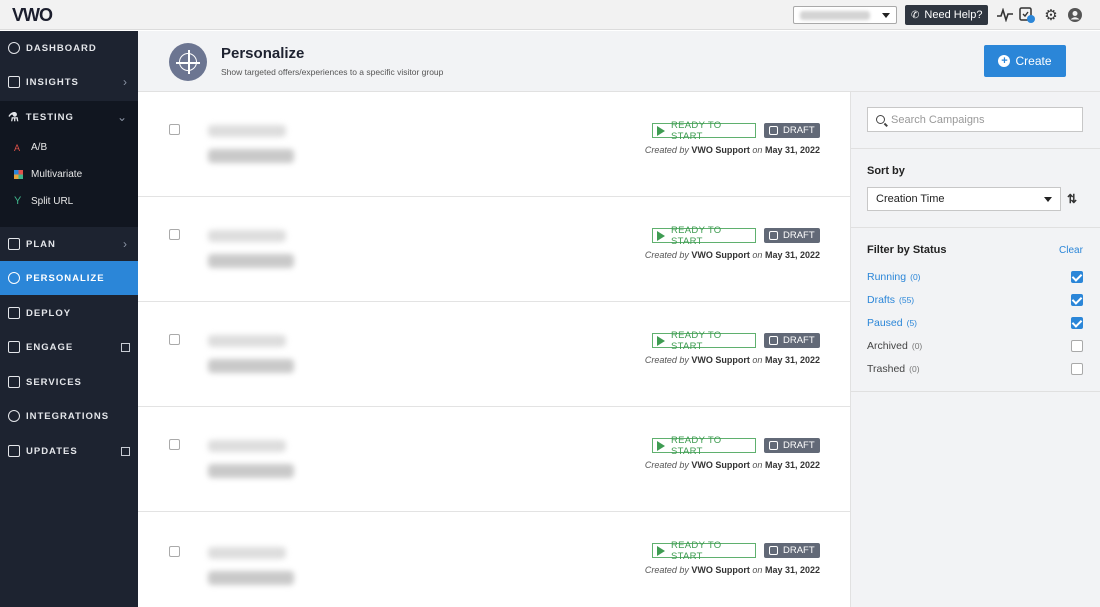  What do you see at coordinates (946, 15) in the screenshot?
I see `need-help-button: ✆ Need Help?` at bounding box center [946, 15].